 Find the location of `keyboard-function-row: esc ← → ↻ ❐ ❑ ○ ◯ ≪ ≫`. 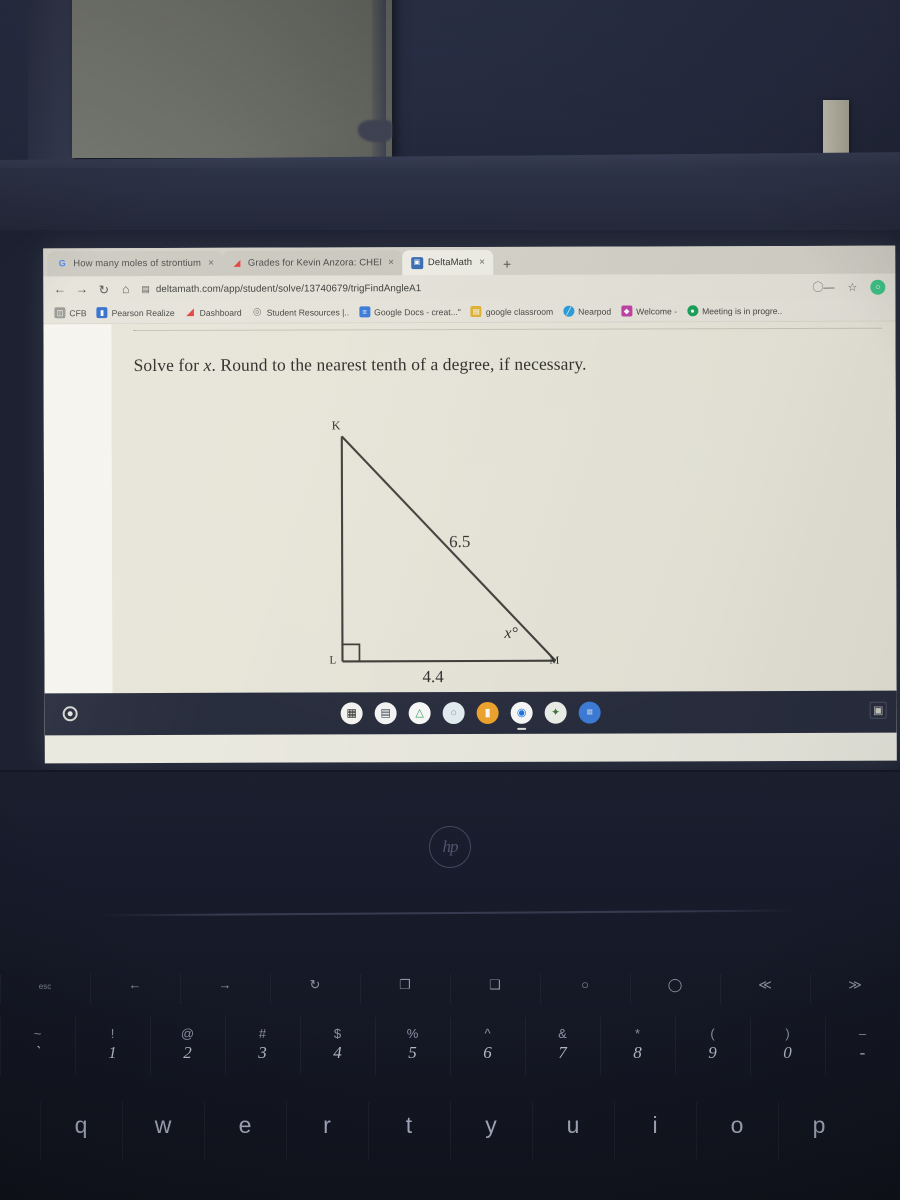

keyboard-function-row: esc ← → ↻ ❐ ❑ ○ ◯ ≪ ≫ is located at coordinates (450, 988).